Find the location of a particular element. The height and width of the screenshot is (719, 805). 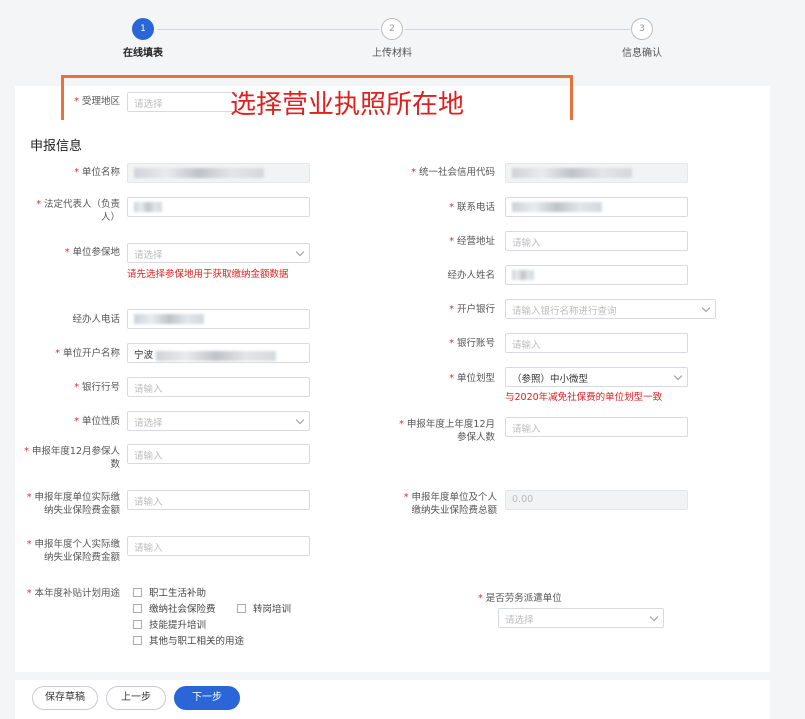

step-3-label: 信息确认 is located at coordinates (642, 53).